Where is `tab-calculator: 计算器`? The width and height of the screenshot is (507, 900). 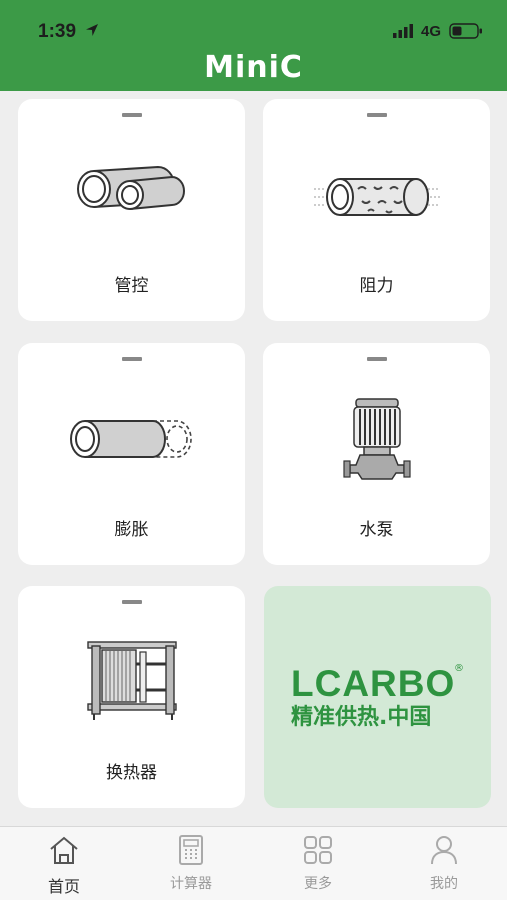
tab-calculator: 计算器 is located at coordinates (191, 863).